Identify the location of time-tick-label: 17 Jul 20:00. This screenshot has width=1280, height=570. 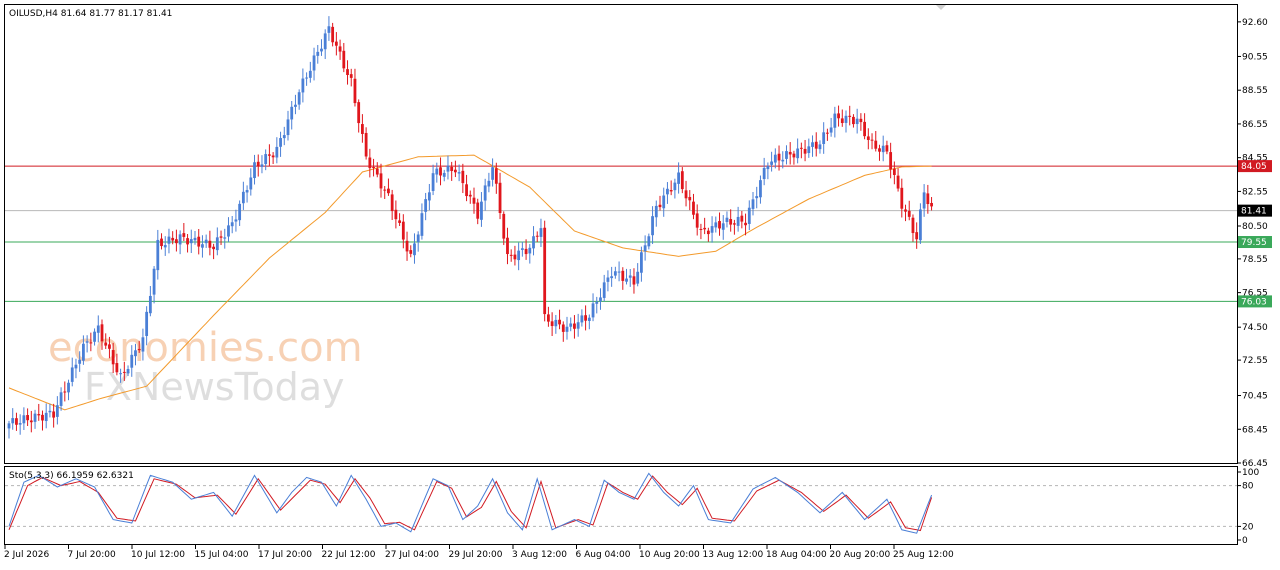
(285, 555).